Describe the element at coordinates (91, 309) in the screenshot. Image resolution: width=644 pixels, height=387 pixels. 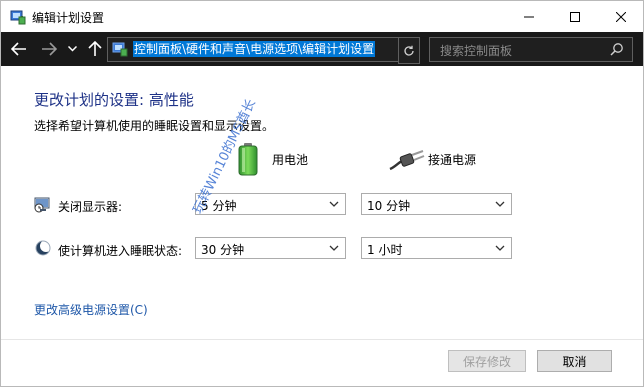
I see `advanced-power-settings-link: 更改高级电源设置(C)` at that location.